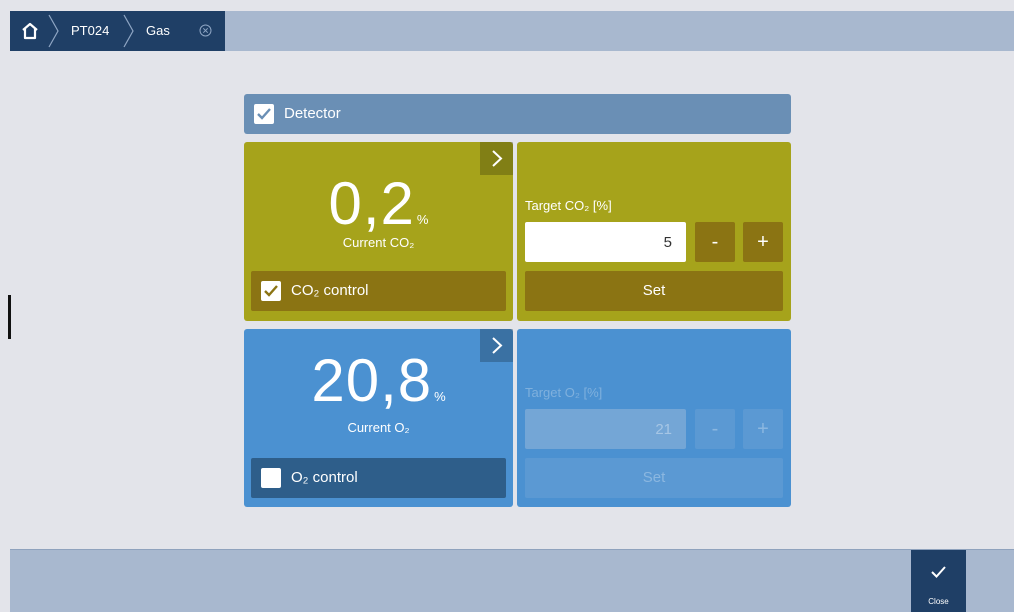 The height and width of the screenshot is (612, 1014). I want to click on co2-unit: %, so click(422, 219).